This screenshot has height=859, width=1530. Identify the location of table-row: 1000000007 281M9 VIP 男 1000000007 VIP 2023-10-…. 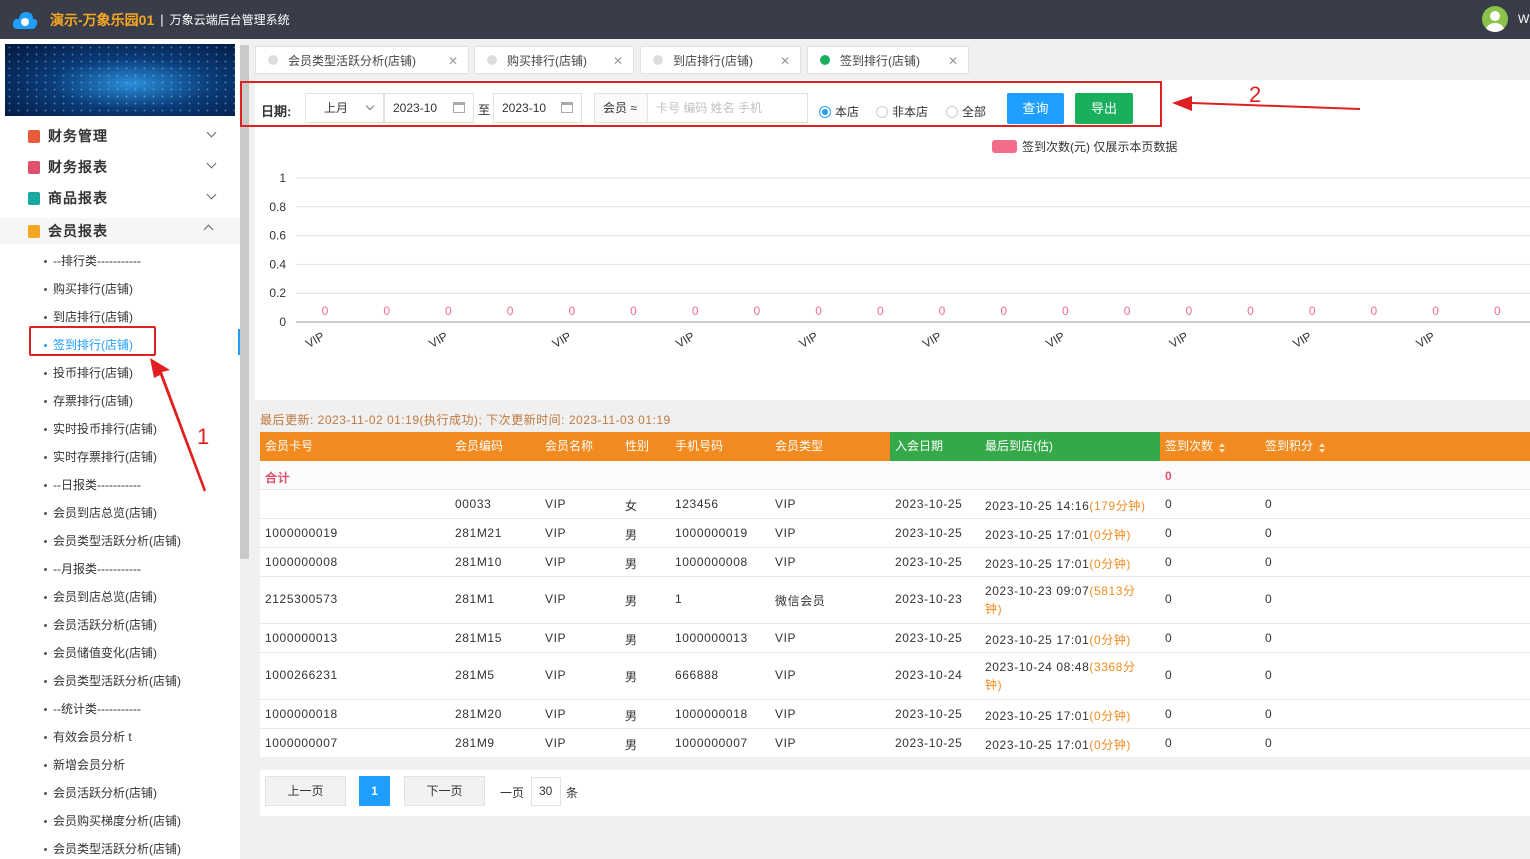
(895, 743).